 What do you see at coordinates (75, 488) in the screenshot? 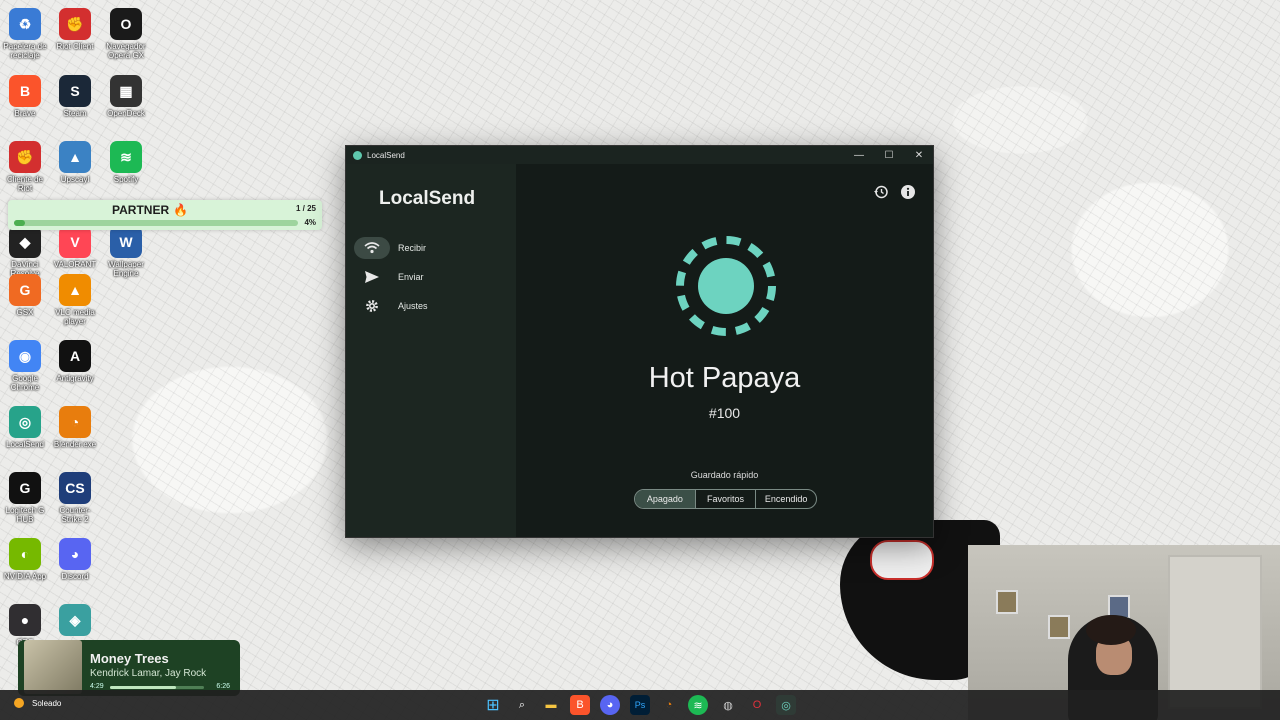
I see `counter-strike-icon: CS` at bounding box center [75, 488].